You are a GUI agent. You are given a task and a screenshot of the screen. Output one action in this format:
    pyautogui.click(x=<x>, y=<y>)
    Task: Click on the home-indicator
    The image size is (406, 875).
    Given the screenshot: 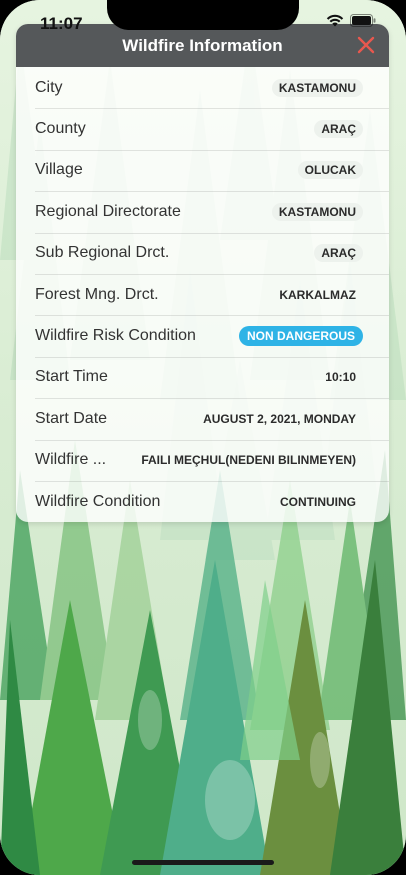 What is the action you would take?
    pyautogui.click(x=203, y=862)
    